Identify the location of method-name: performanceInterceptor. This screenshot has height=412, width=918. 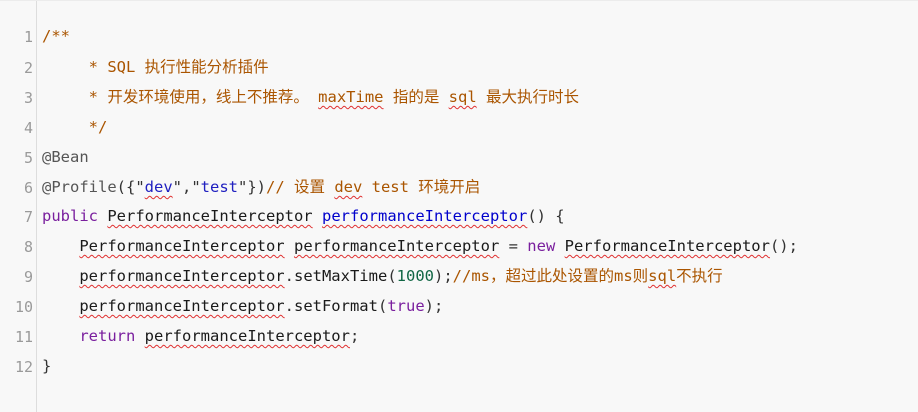
(425, 216).